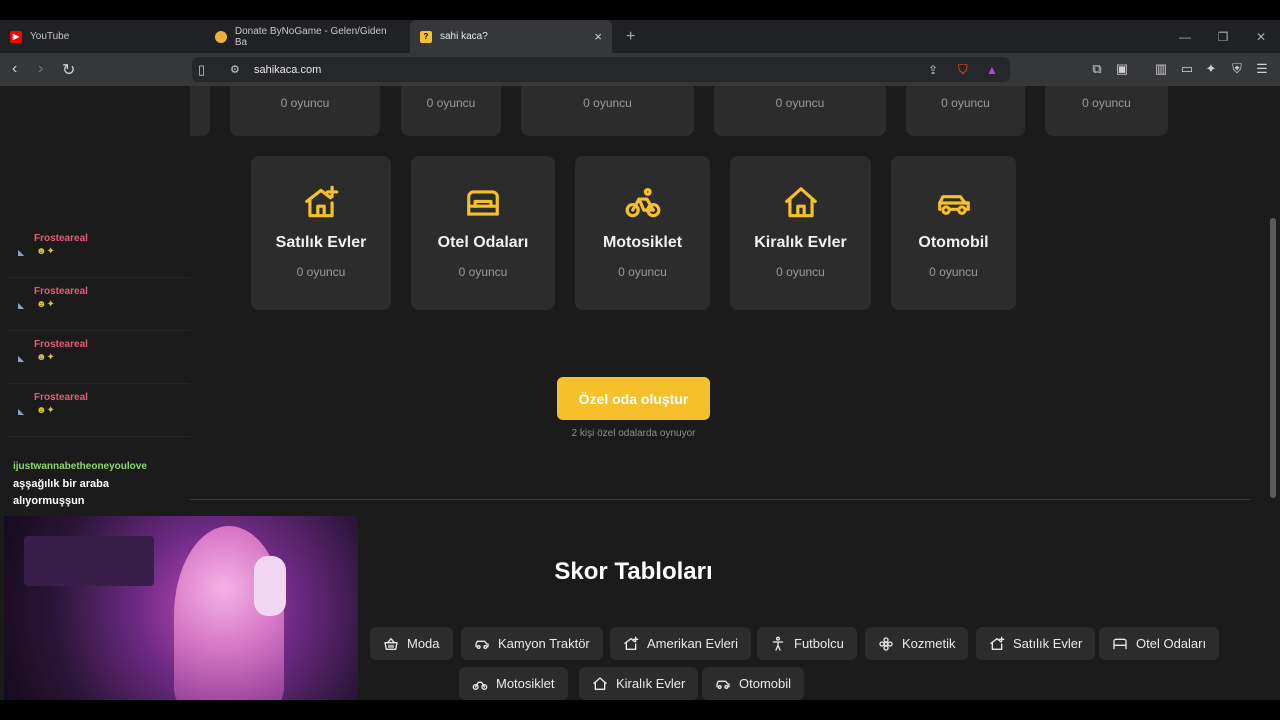  I want to click on leaderboard-chip-moda: Moda, so click(411, 643).